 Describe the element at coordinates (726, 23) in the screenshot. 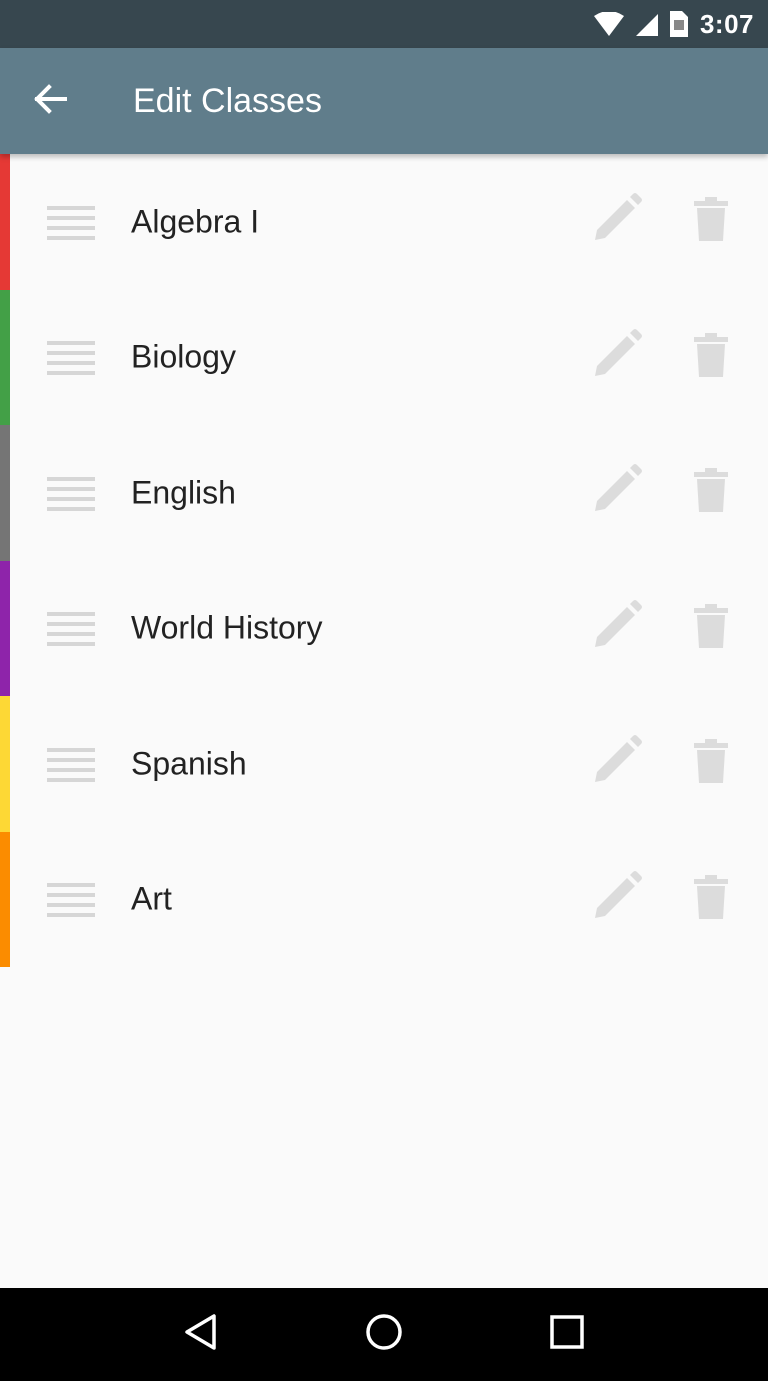

I see `status-time: 3:07` at that location.